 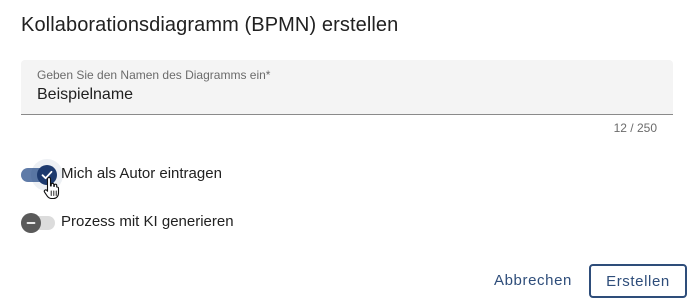 What do you see at coordinates (141, 173) in the screenshot?
I see `author-toggle-label: Mich als Autor eintragen` at bounding box center [141, 173].